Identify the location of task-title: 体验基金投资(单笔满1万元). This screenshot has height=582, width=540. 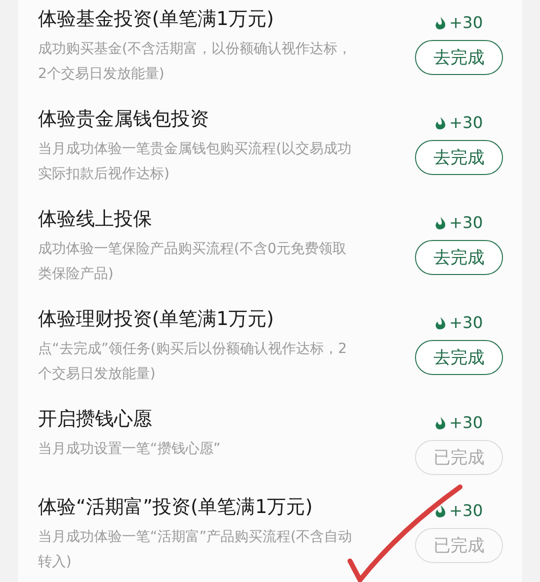
(156, 19).